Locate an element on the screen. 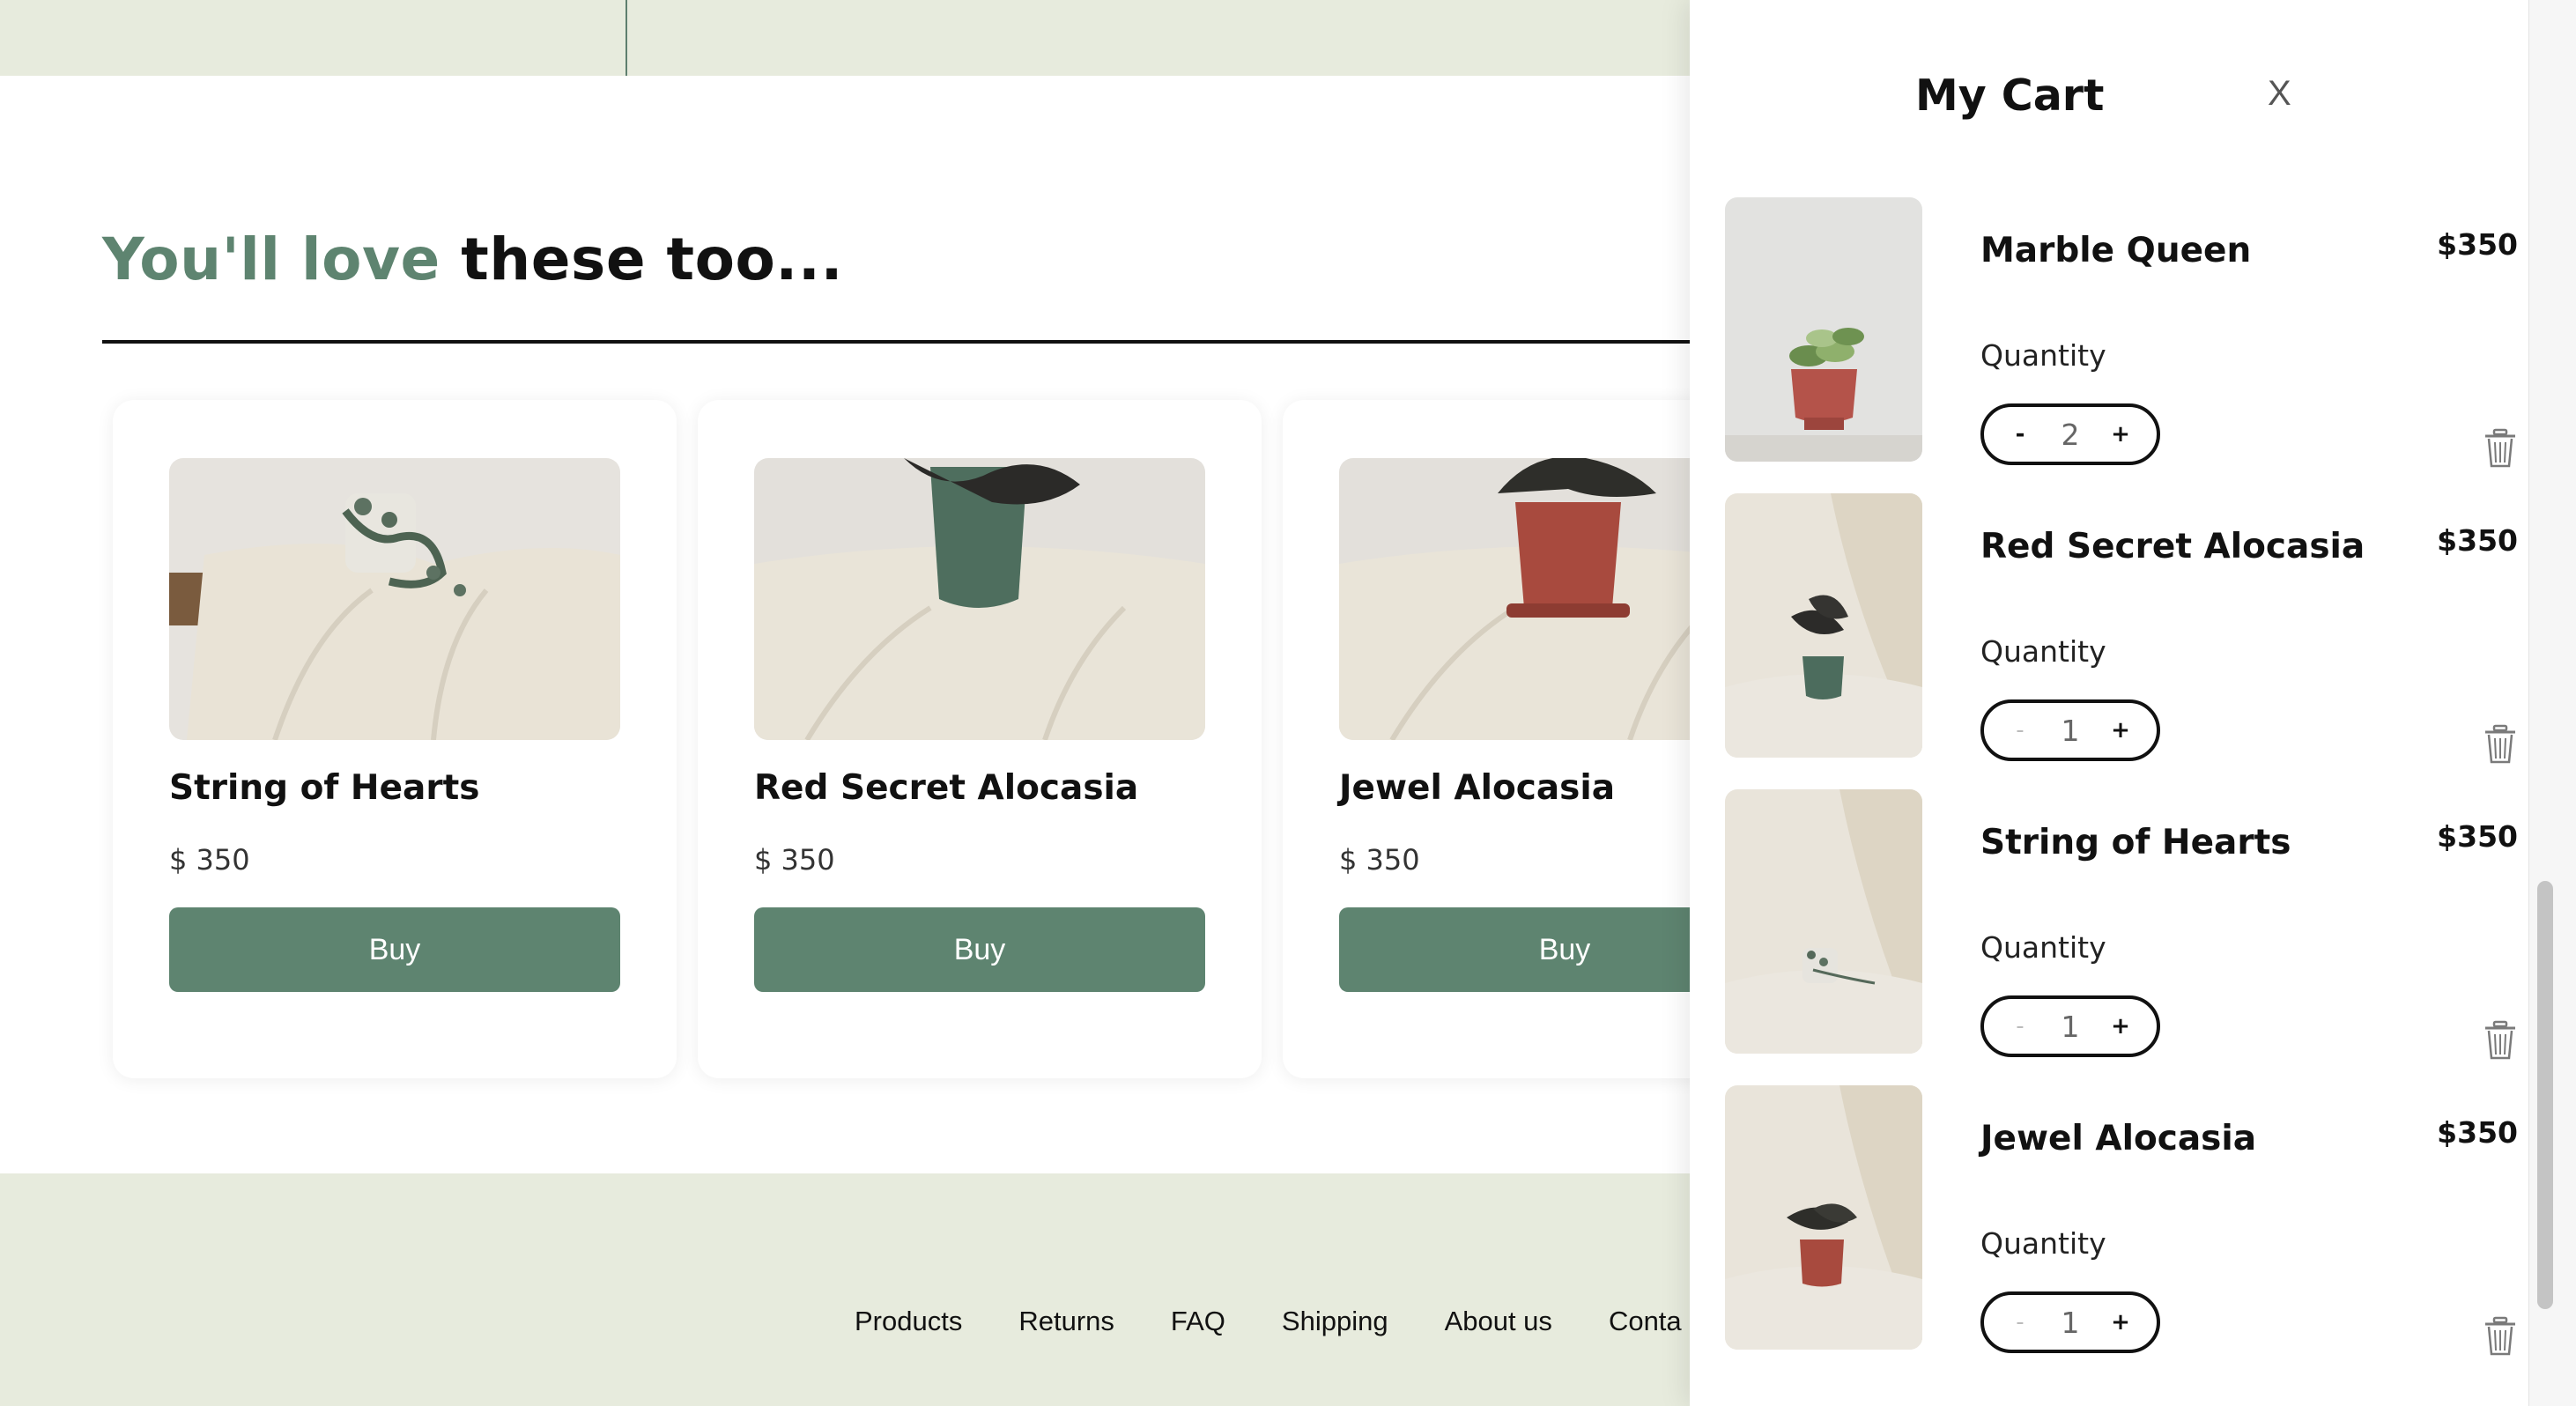 This screenshot has width=2576, height=1406. scrollbar-thumb is located at coordinates (2545, 1095).